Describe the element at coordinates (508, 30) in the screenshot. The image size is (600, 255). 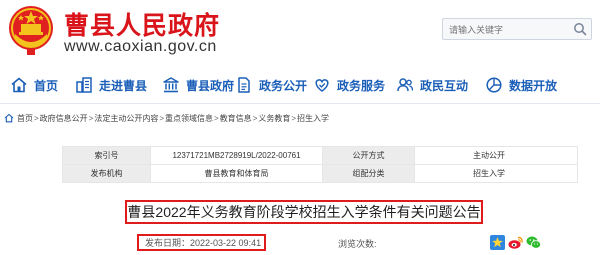
I see `search-input` at that location.